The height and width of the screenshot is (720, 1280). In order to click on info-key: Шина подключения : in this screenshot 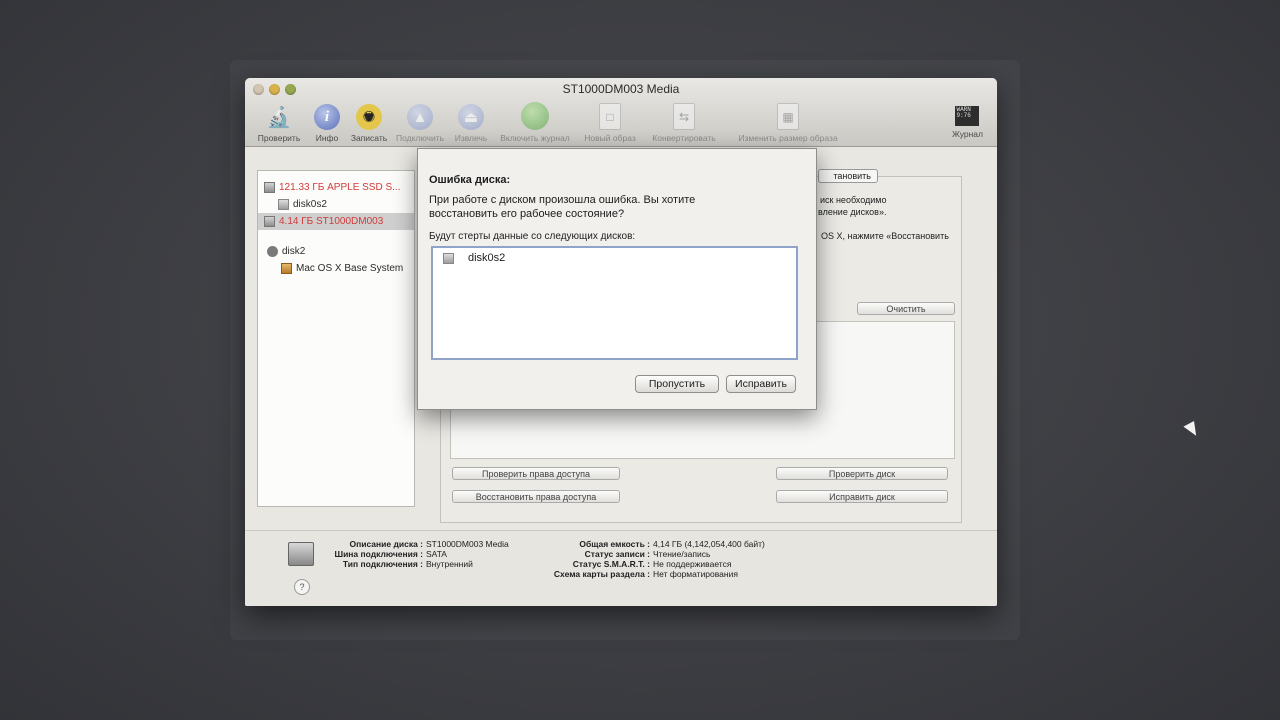, I will do `click(378, 554)`.